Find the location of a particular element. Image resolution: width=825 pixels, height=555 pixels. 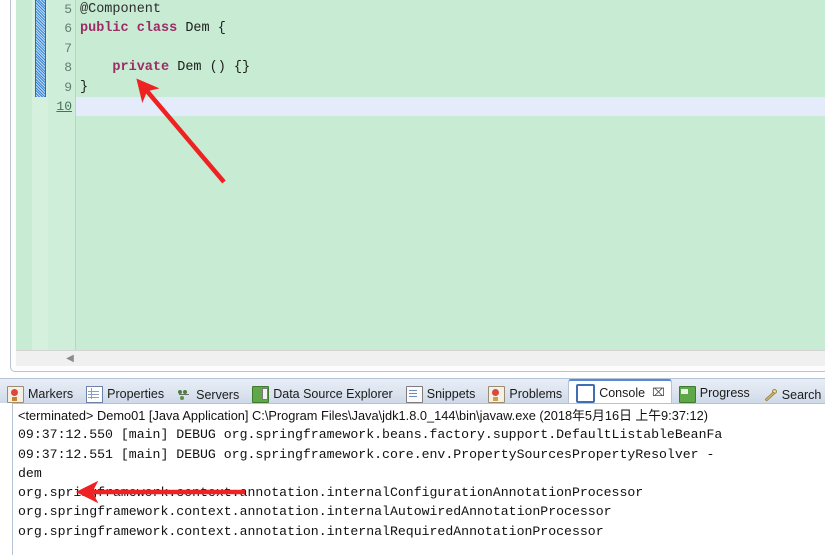

tab-label: Problems is located at coordinates (536, 394).